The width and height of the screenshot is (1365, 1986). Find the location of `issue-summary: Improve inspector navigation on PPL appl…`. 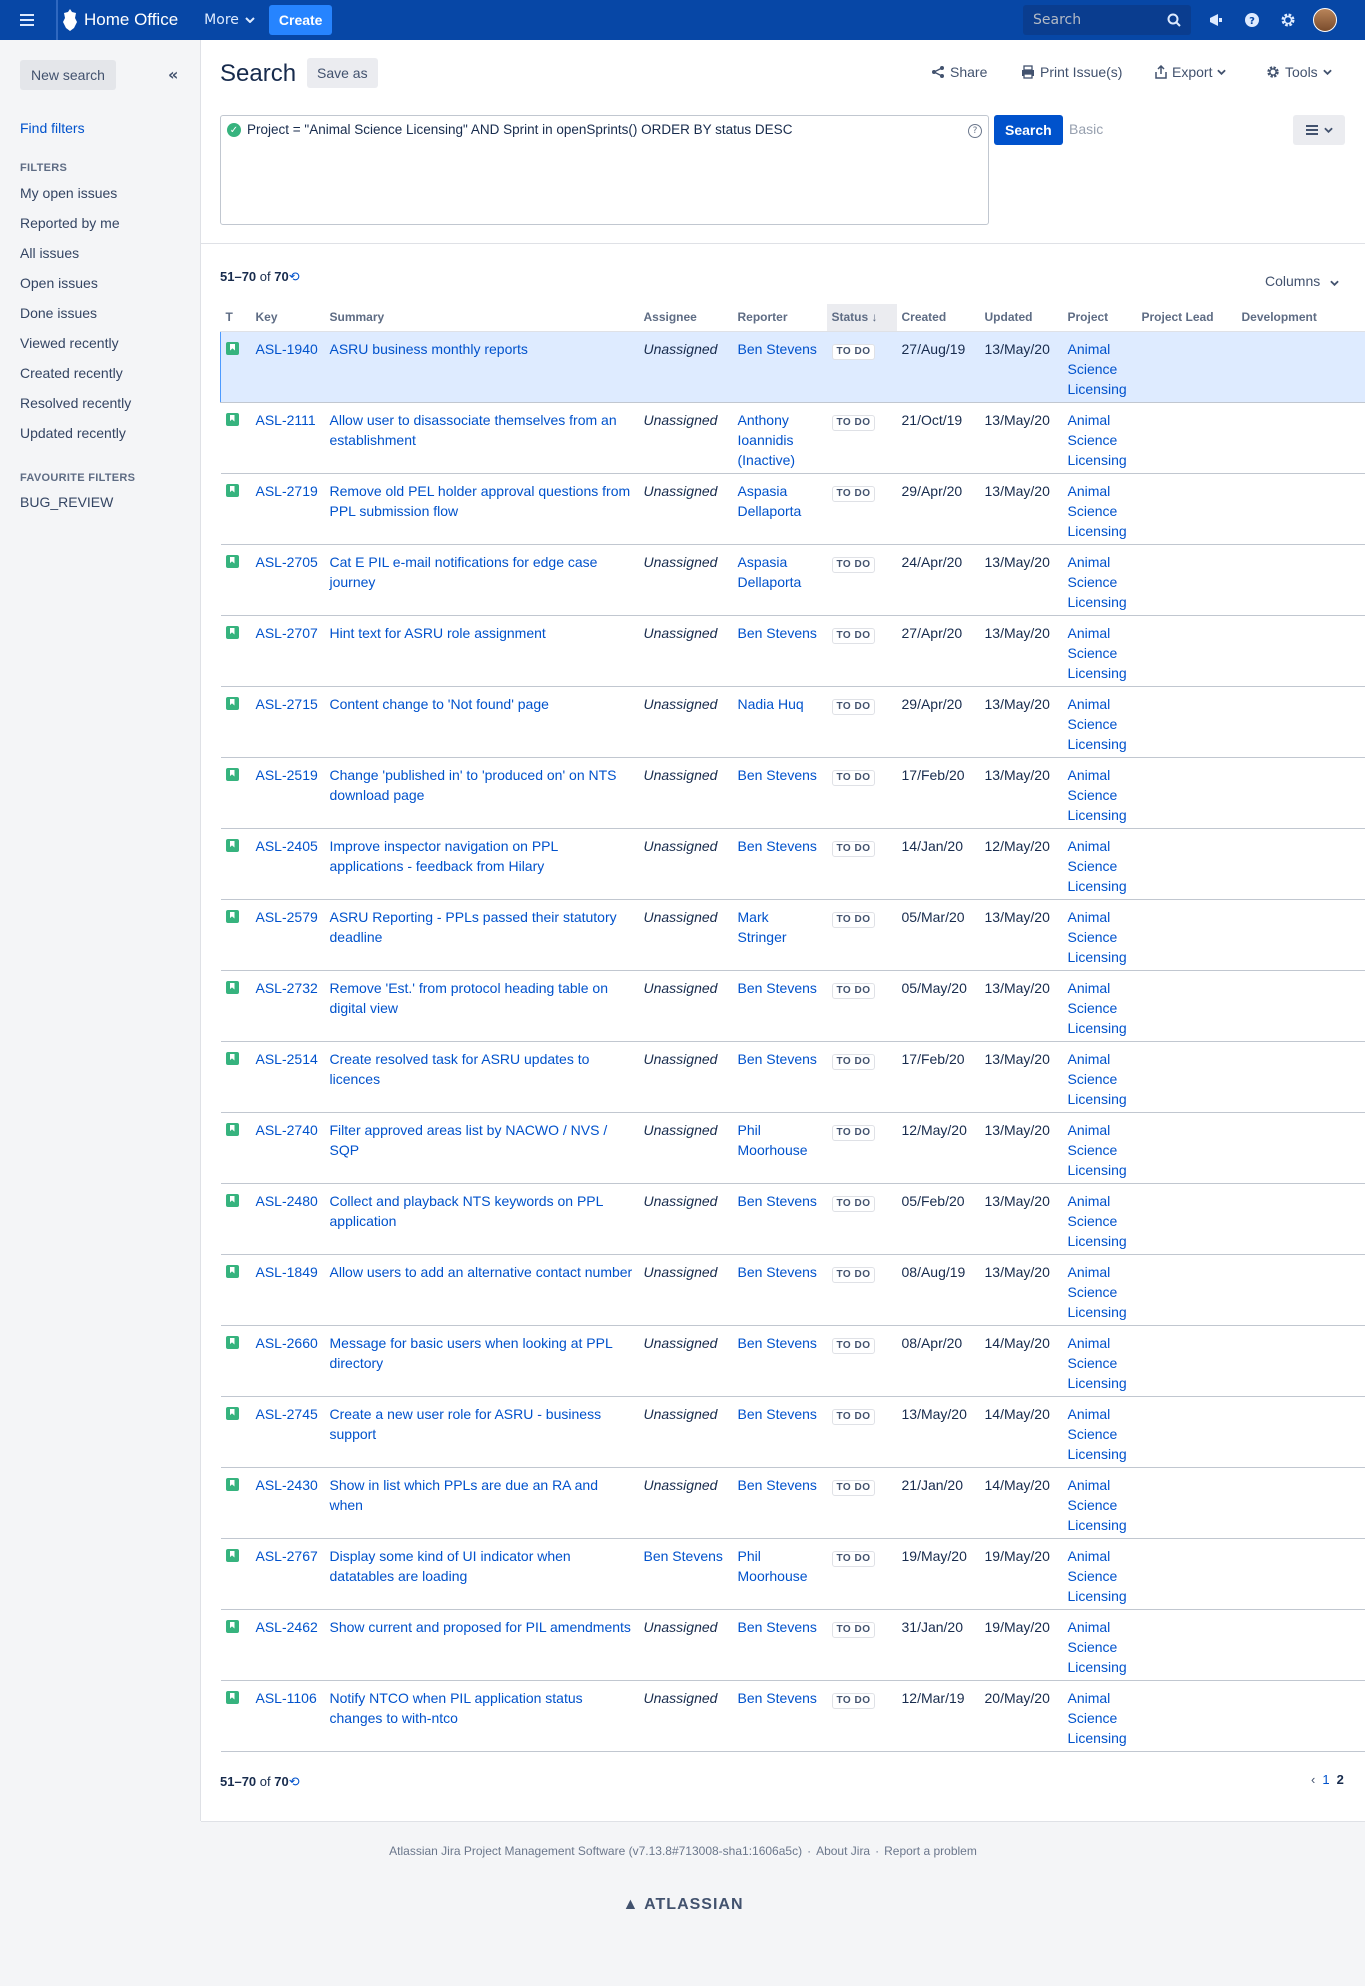

issue-summary: Improve inspector navigation on PPL appl… is located at coordinates (444, 856).